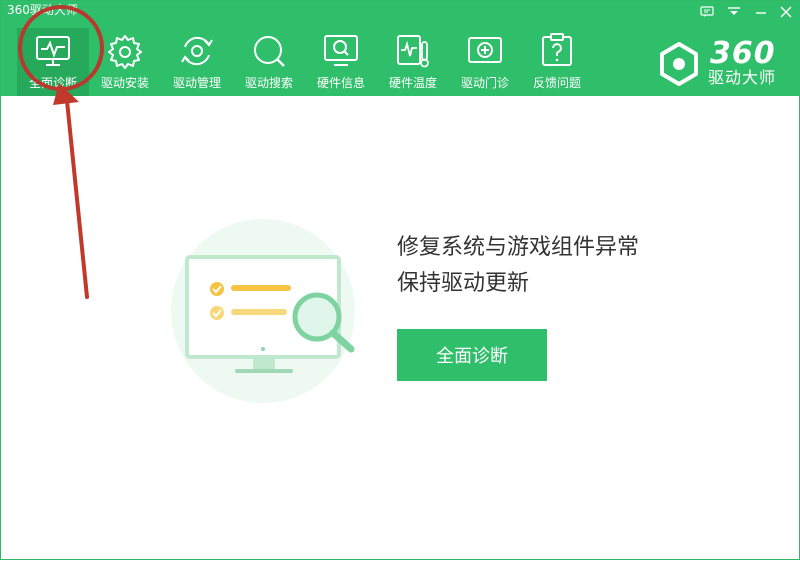 This screenshot has width=800, height=561. I want to click on tab-label: 驱动门诊, so click(484, 83).